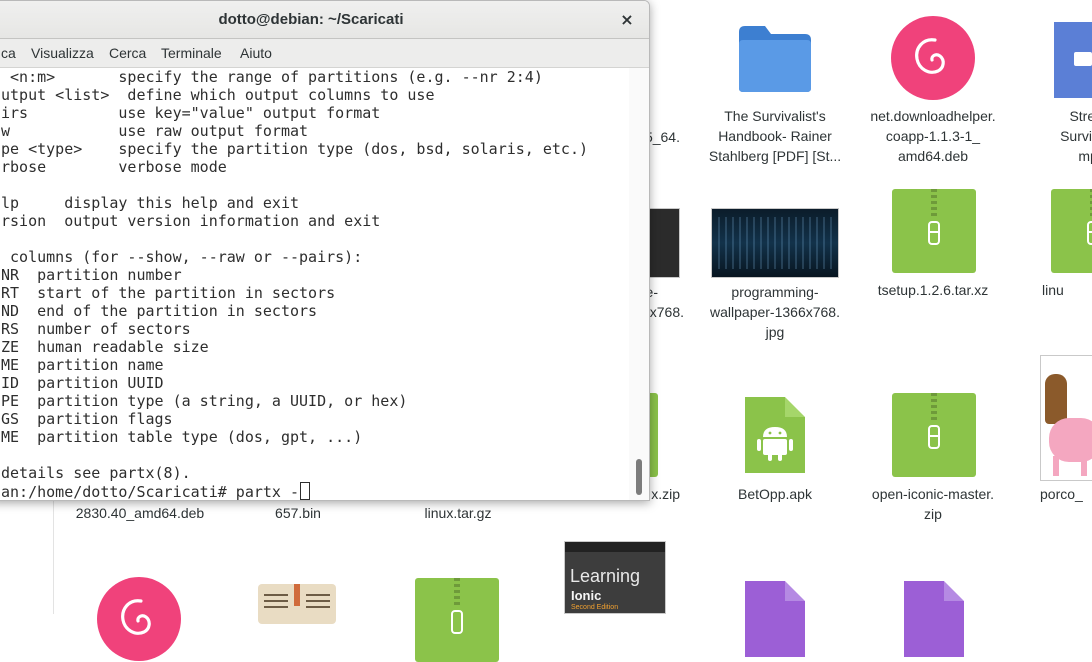  I want to click on terminal-output-line: NR partition number, so click(91, 275).